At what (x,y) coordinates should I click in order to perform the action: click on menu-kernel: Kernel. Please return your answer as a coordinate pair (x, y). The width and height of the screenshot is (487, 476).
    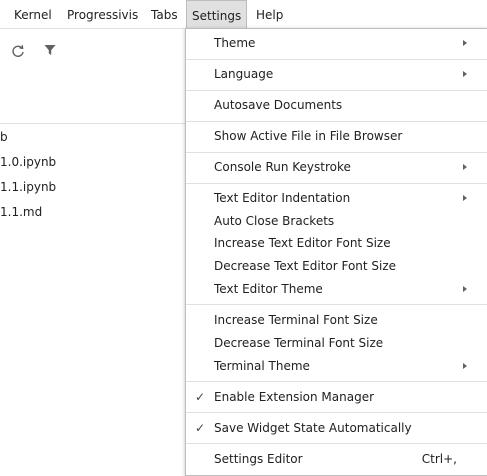
    Looking at the image, I should click on (33, 14).